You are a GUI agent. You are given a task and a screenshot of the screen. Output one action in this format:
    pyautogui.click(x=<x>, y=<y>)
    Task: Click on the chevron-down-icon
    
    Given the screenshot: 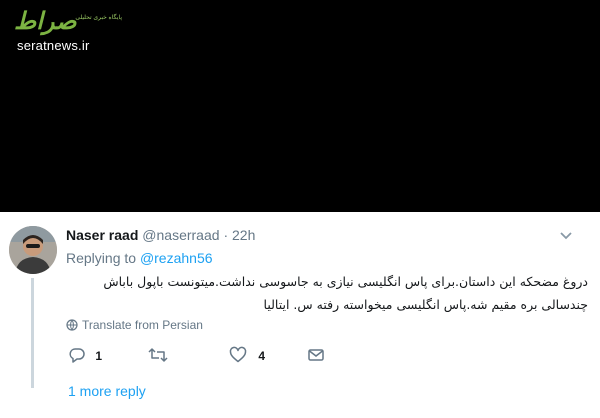 What is the action you would take?
    pyautogui.click(x=566, y=236)
    